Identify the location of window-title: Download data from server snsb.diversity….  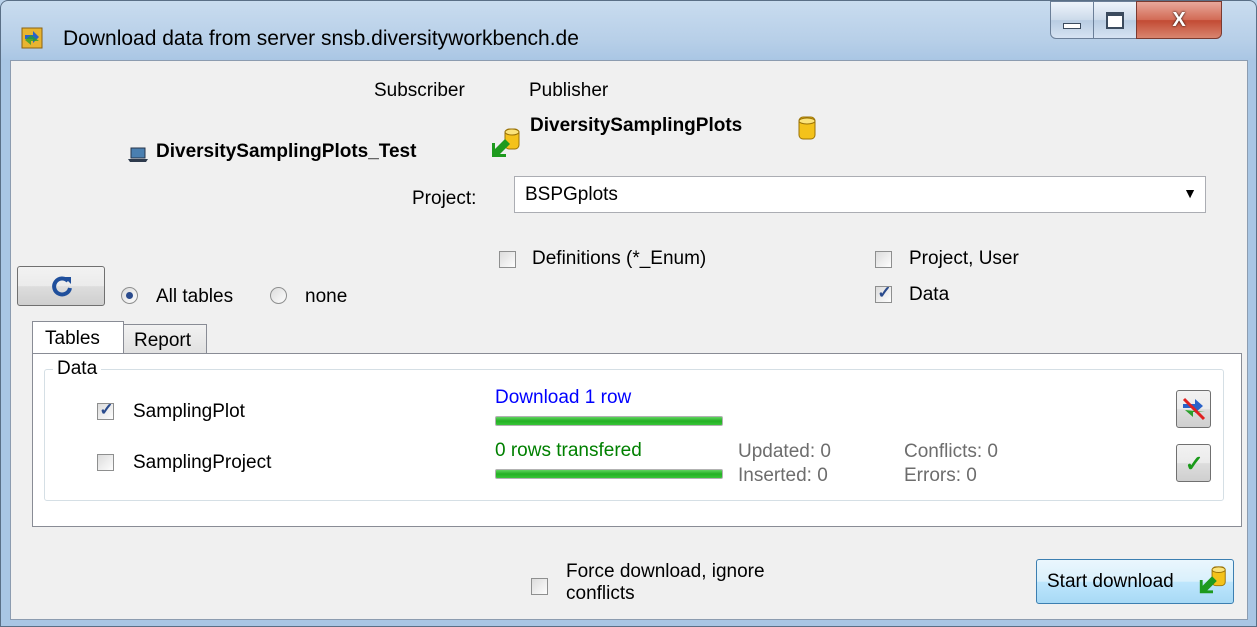
(321, 38).